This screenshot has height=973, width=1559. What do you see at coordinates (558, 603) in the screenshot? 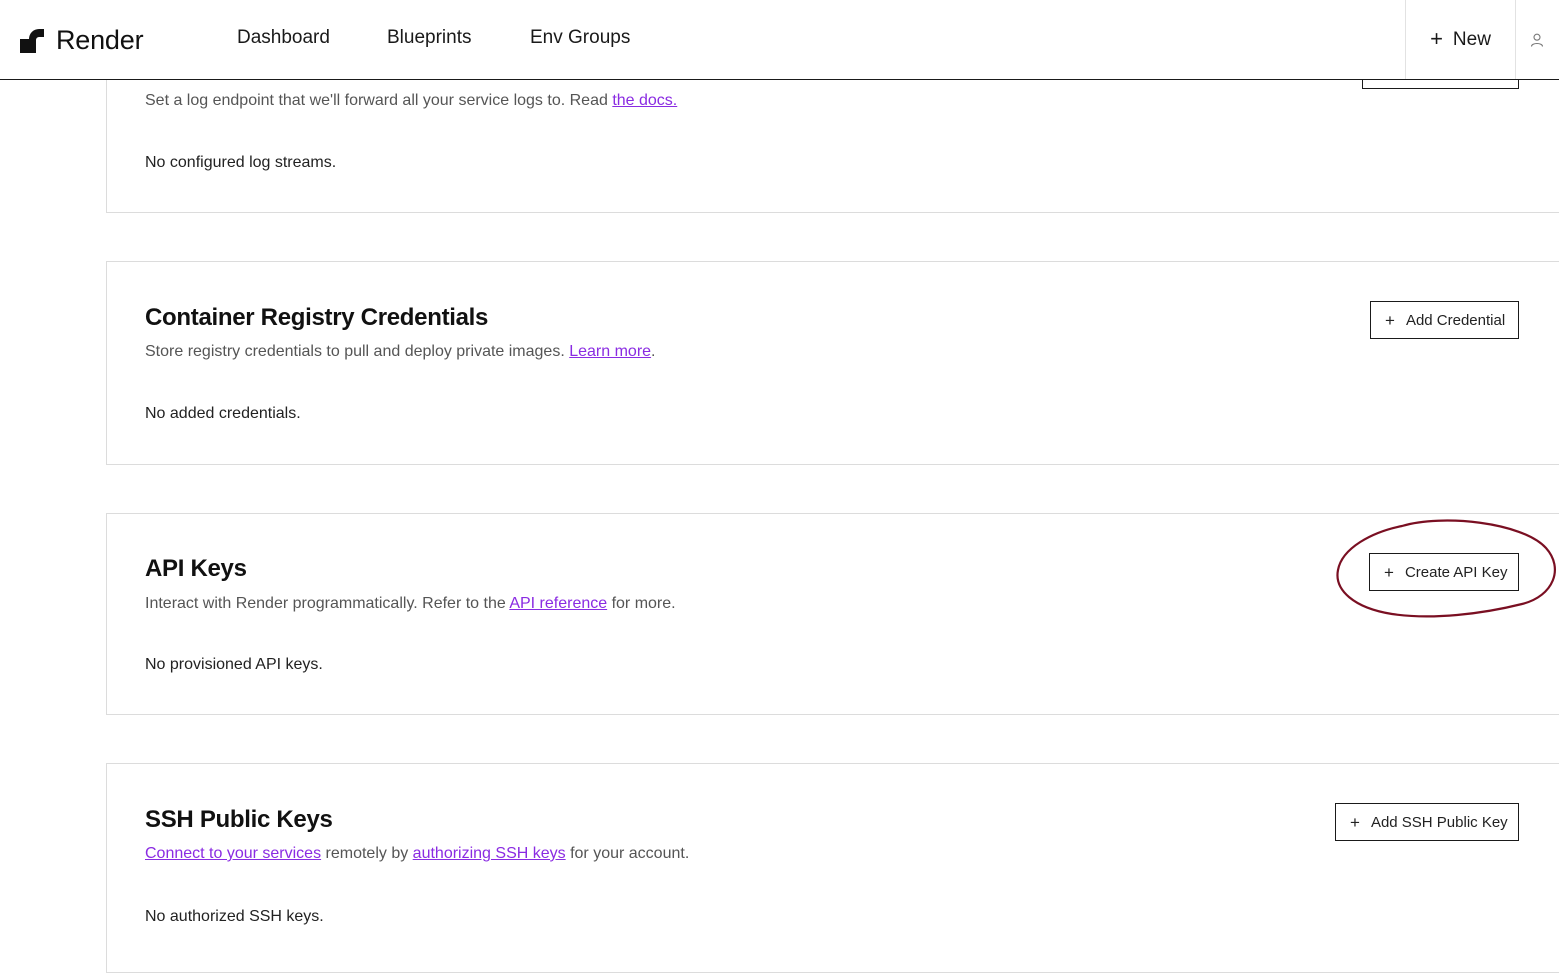
I see `api-reference-link: API reference` at bounding box center [558, 603].